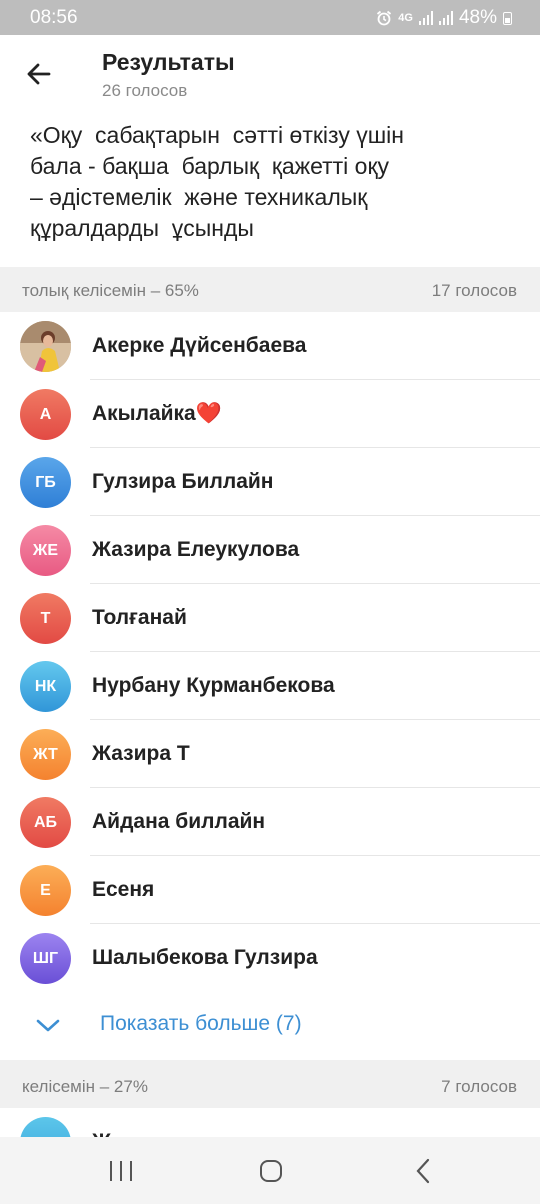 The image size is (540, 1204). What do you see at coordinates (270, 754) in the screenshot?
I see `voter-row: ЖТ Жазира Т` at bounding box center [270, 754].